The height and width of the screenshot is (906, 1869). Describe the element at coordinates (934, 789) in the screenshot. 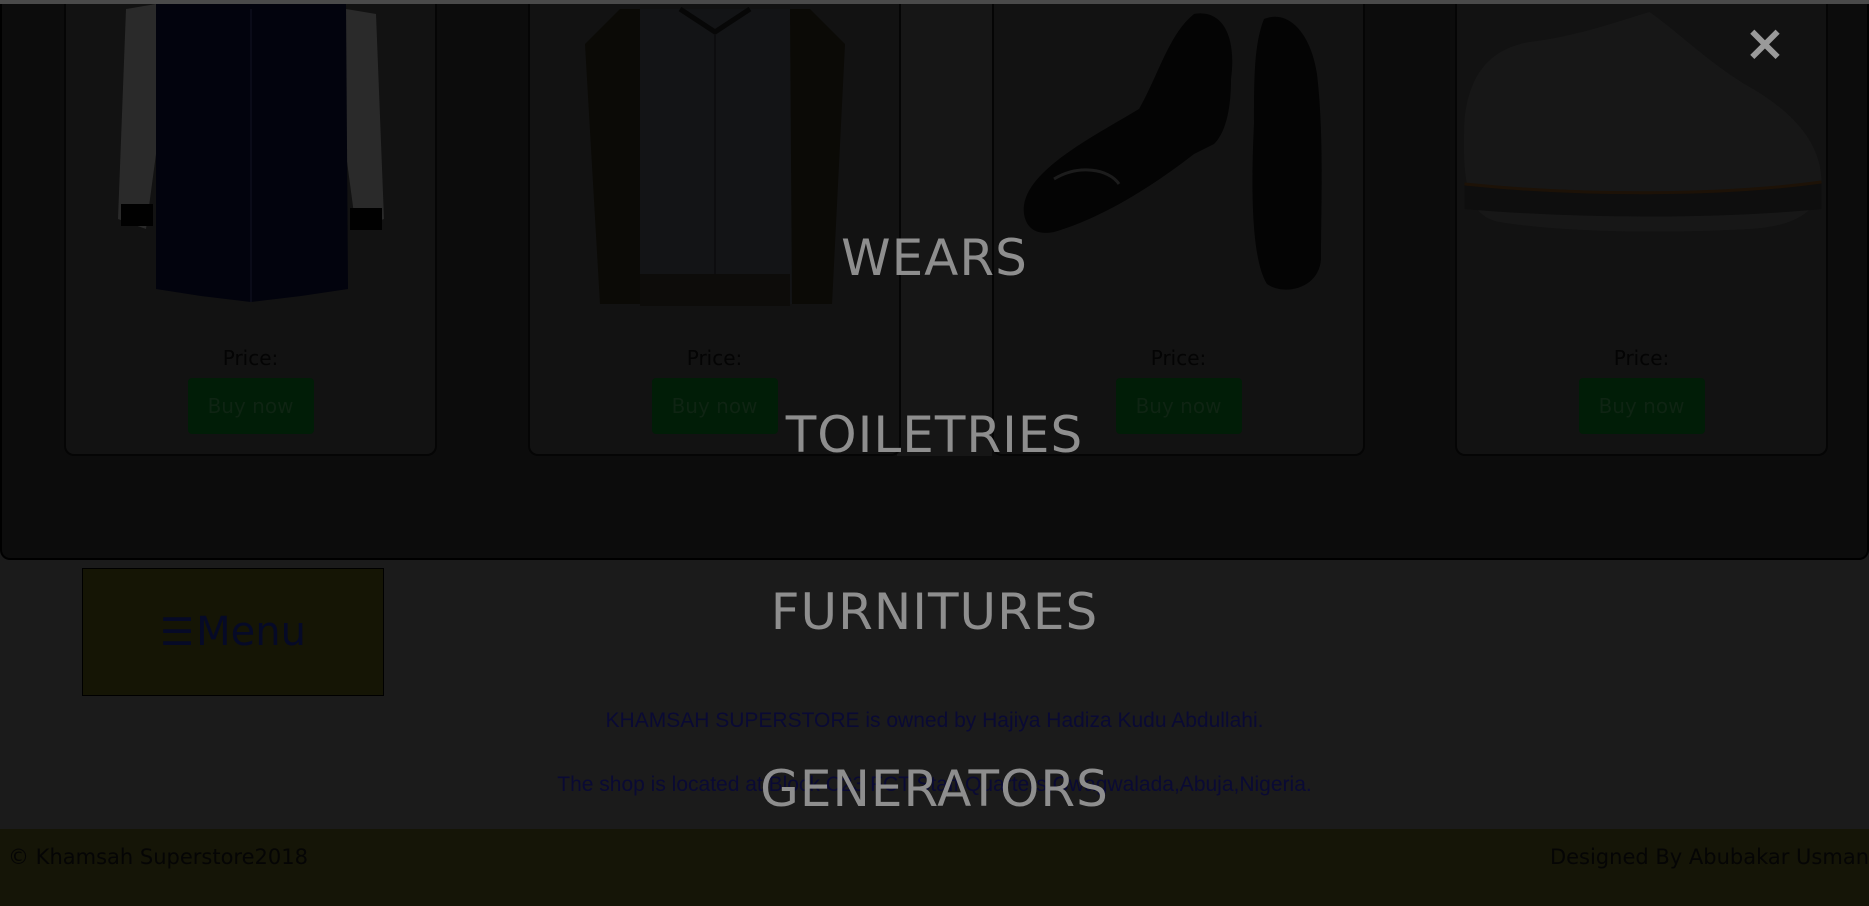

I see `nav-link-generators: GENERATORS` at that location.